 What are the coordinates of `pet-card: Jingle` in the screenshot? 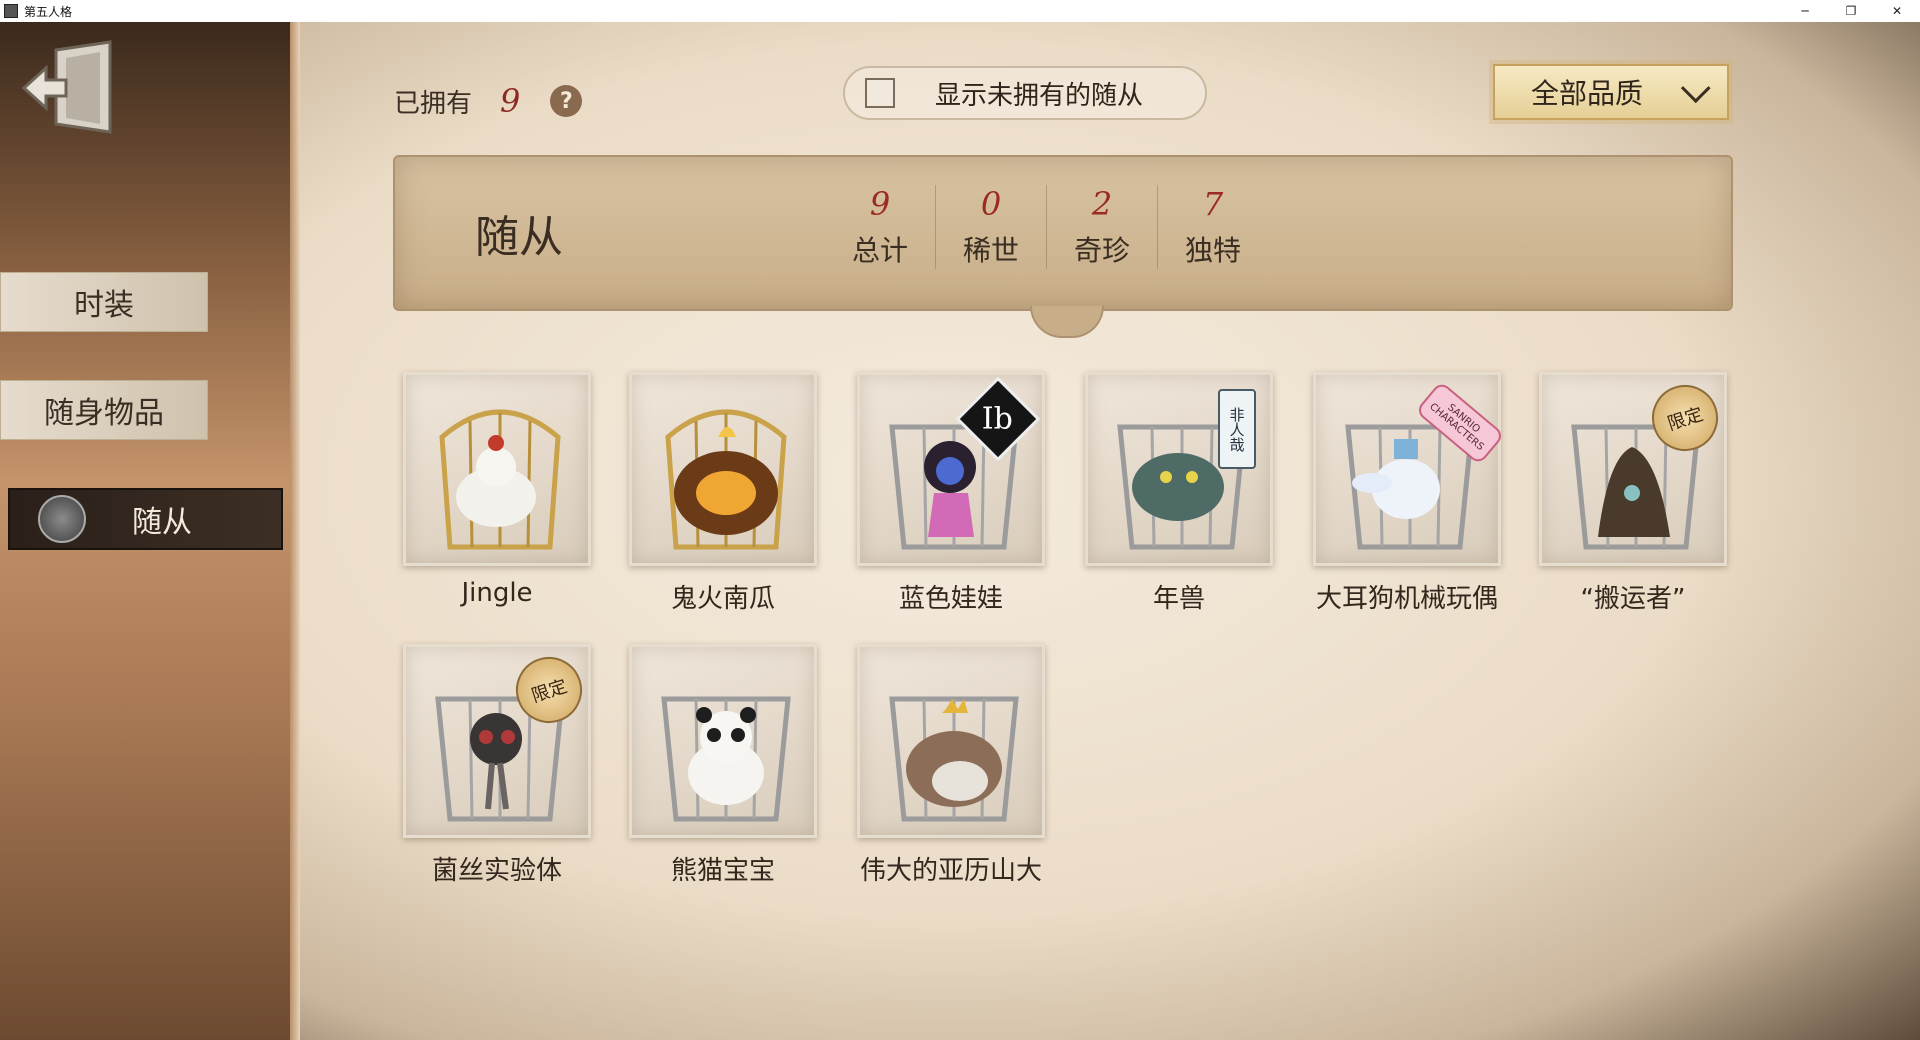 It's located at (497, 490).